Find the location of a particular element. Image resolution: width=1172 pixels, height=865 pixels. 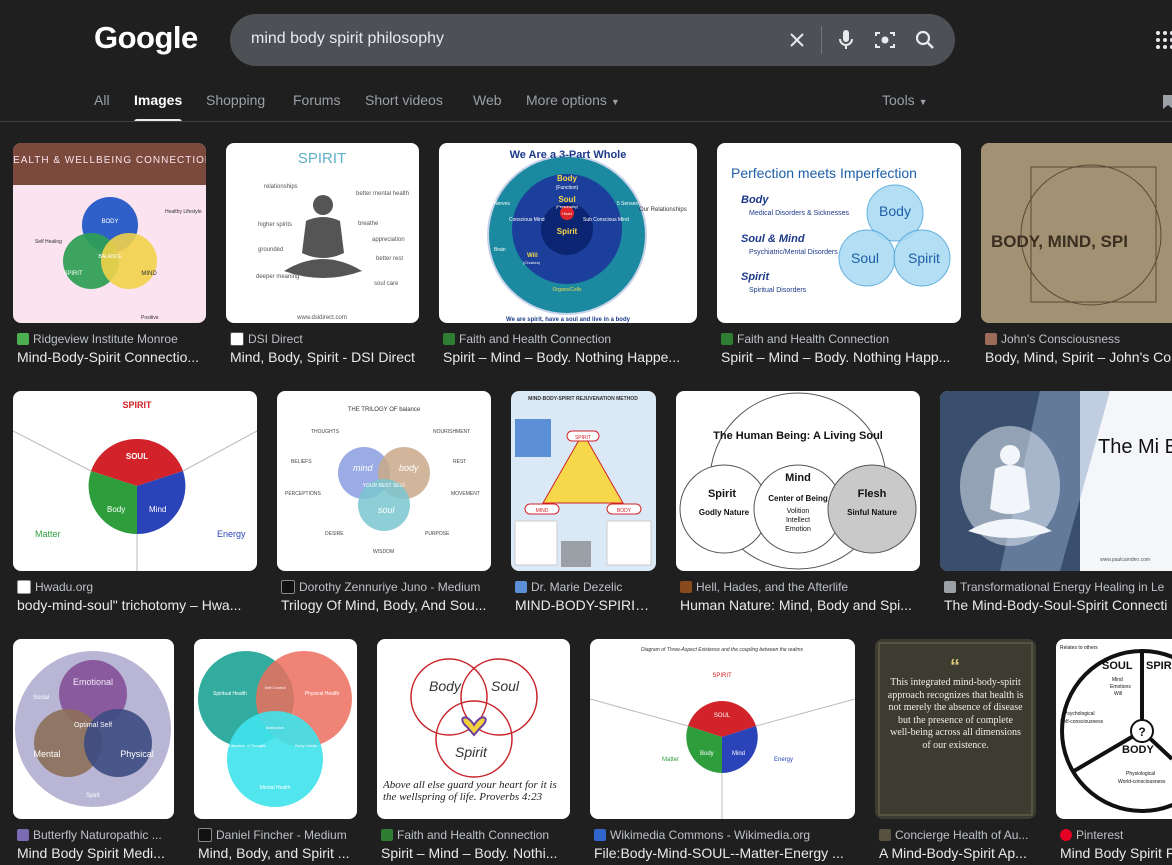

tab-short-videos: Short videos is located at coordinates (404, 100).